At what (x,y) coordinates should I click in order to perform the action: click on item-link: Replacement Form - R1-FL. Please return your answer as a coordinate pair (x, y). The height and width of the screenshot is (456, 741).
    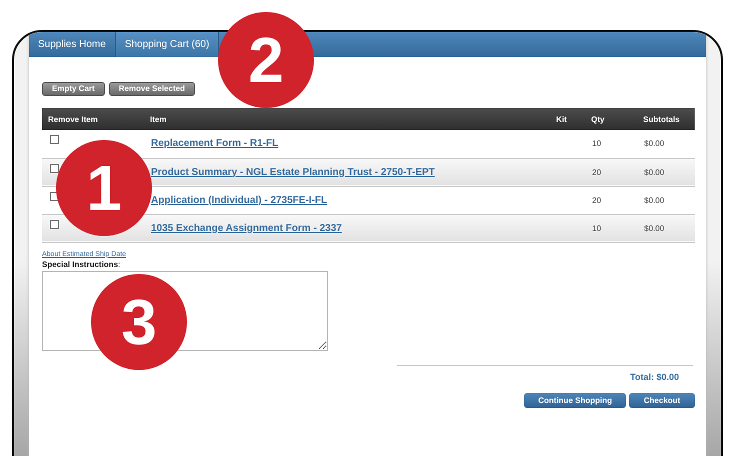
    Looking at the image, I should click on (214, 144).